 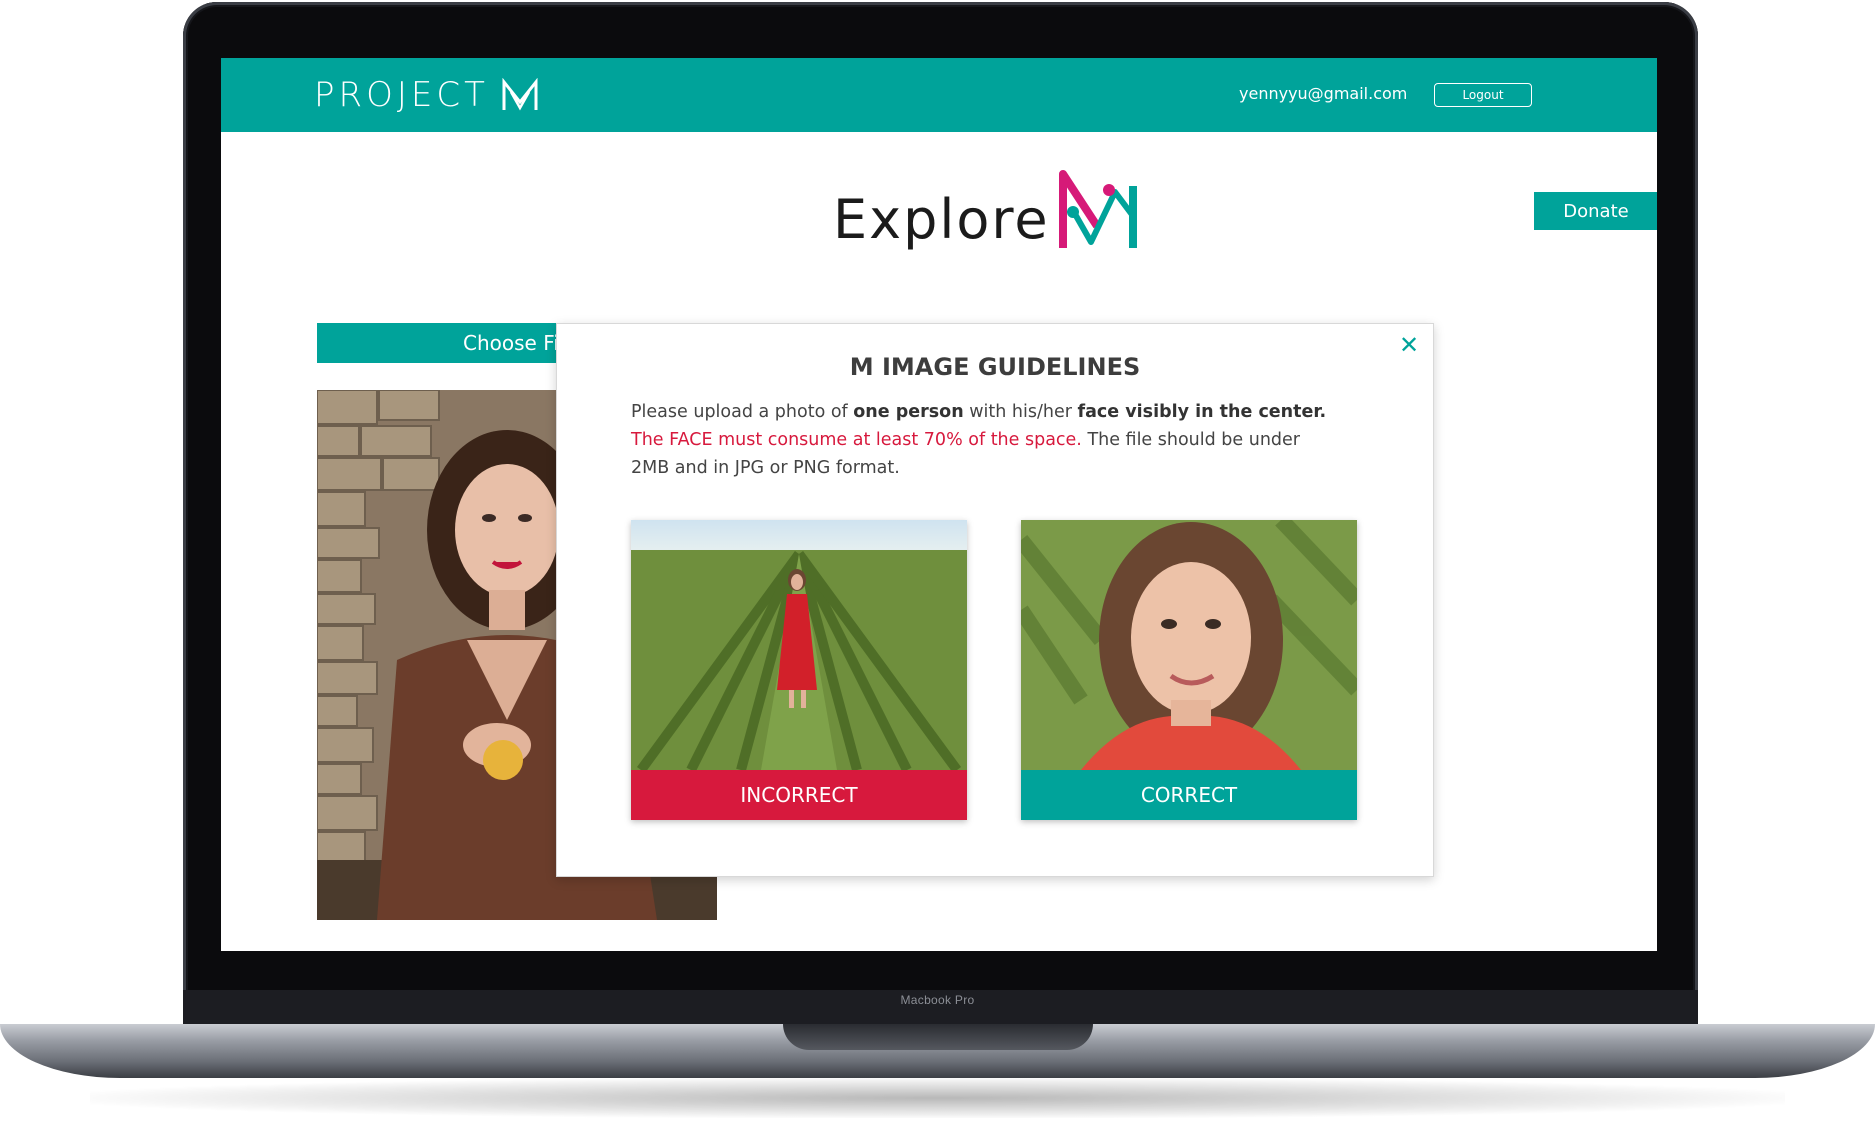 I want to click on laptop-notch, so click(x=938, y=1037).